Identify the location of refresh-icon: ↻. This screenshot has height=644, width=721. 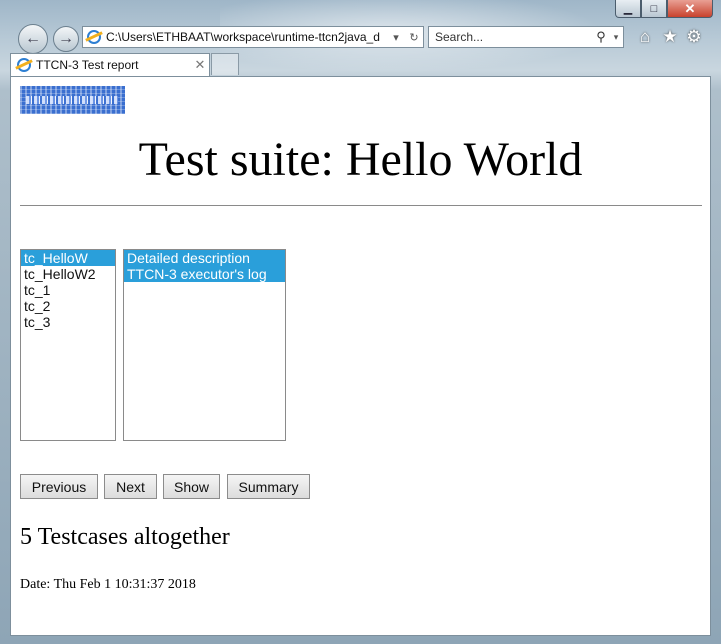
(414, 37).